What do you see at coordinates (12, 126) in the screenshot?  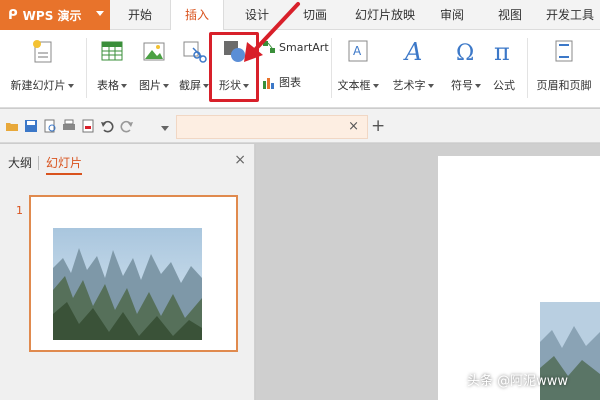 I see `open-folder-icon` at bounding box center [12, 126].